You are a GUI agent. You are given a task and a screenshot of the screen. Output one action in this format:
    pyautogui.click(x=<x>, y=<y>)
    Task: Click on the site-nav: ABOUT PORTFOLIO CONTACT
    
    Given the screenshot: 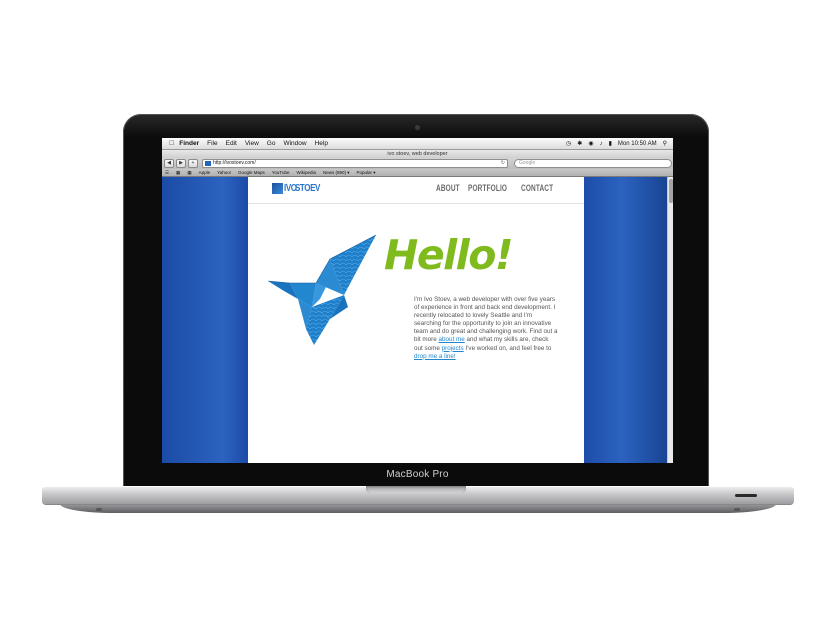 What is the action you would take?
    pyautogui.click(x=497, y=188)
    